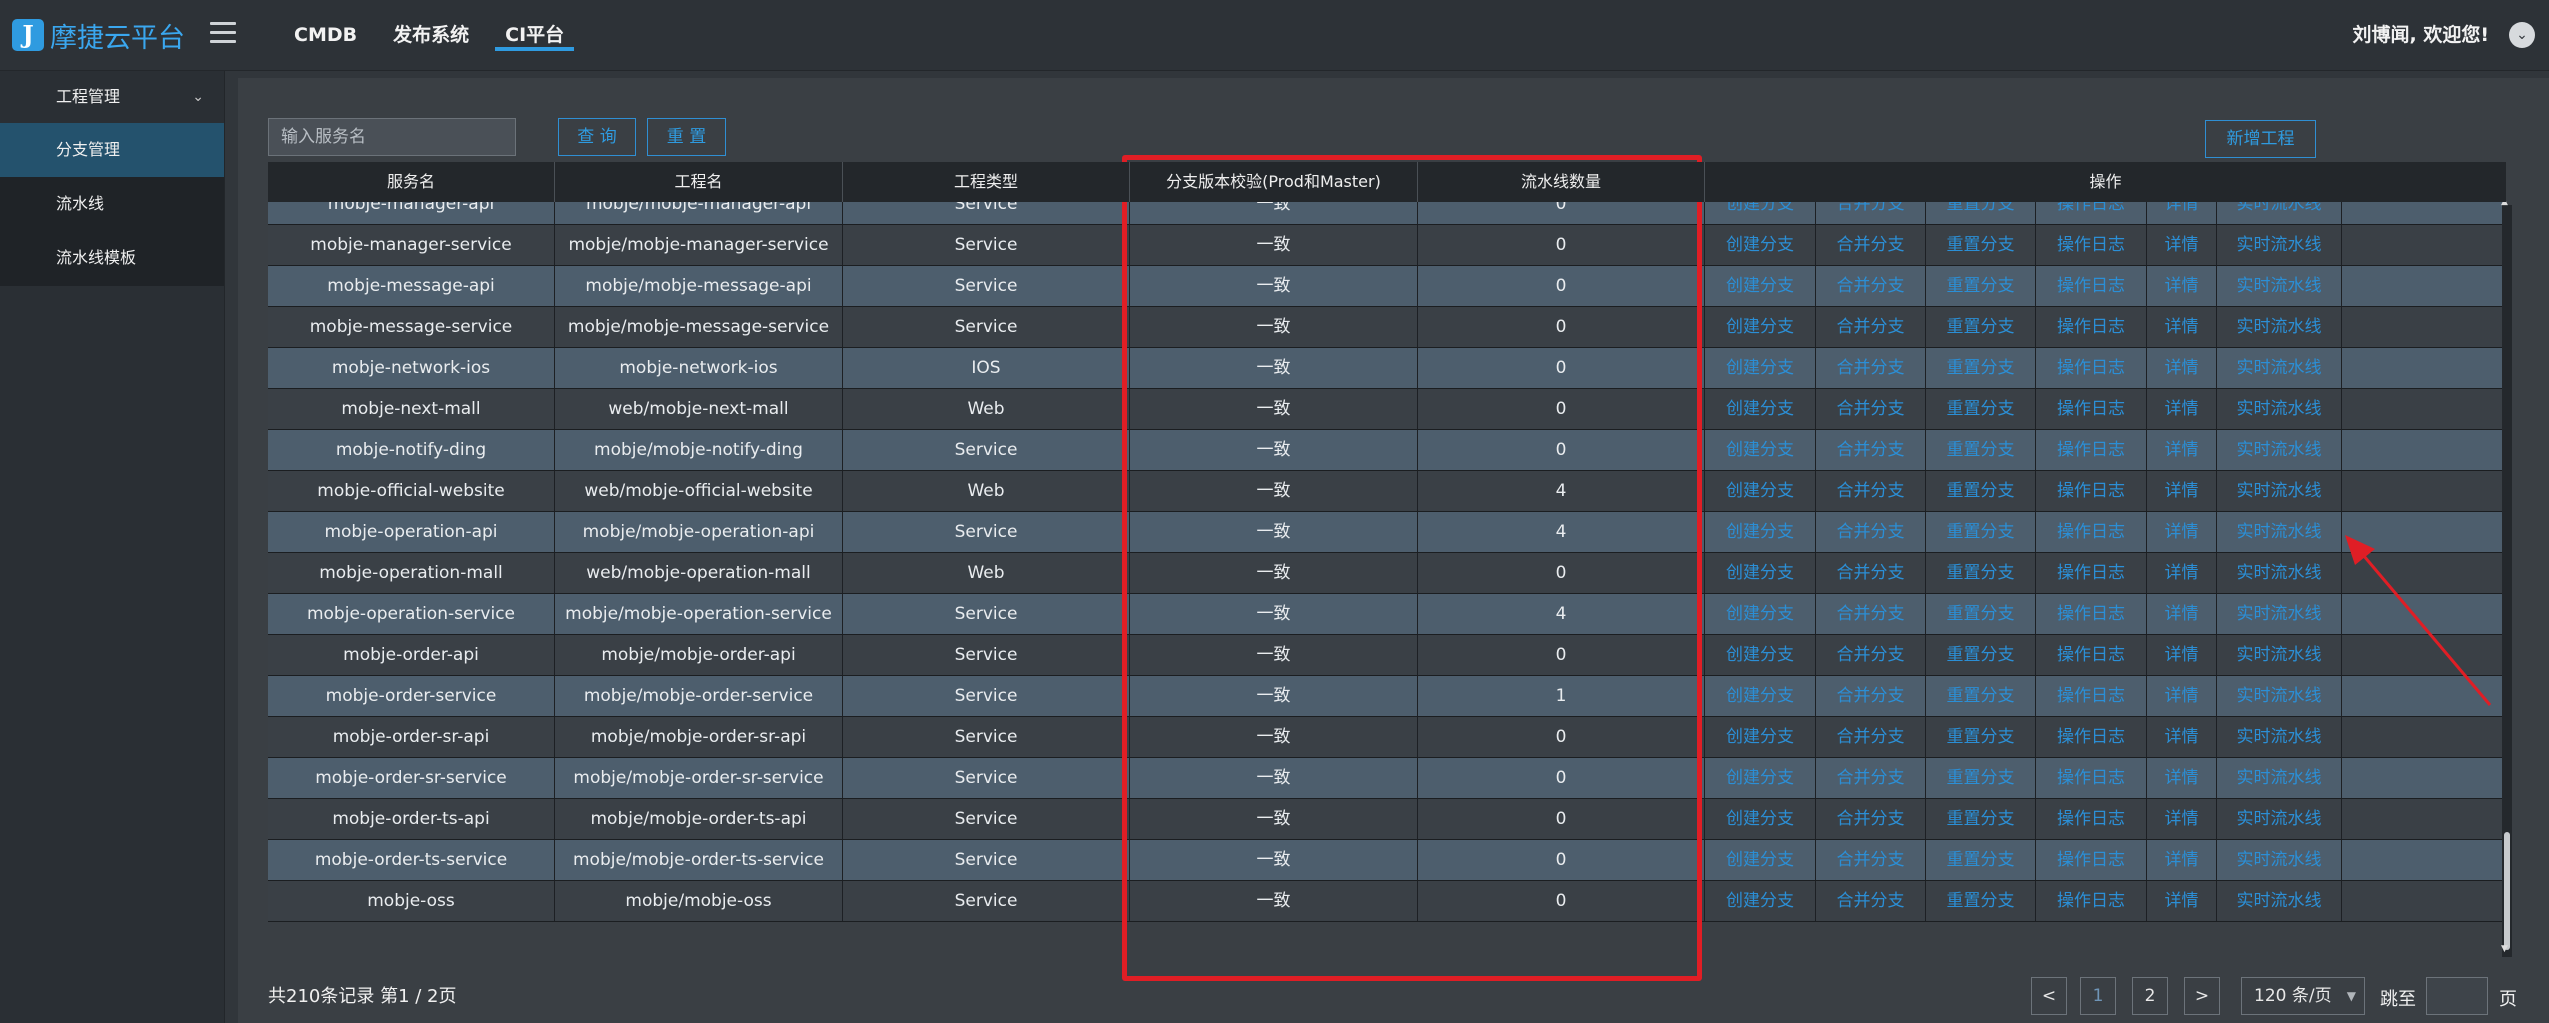 This screenshot has width=2549, height=1023. What do you see at coordinates (2150, 996) in the screenshot?
I see `page-2-button: 2` at bounding box center [2150, 996].